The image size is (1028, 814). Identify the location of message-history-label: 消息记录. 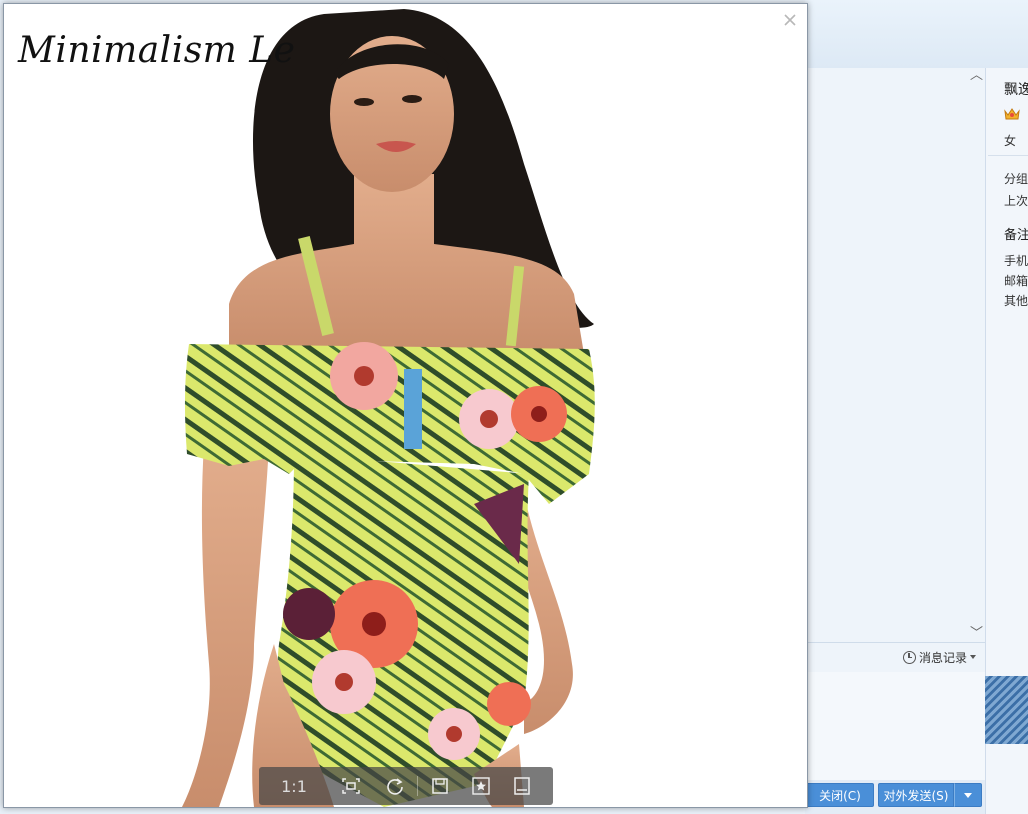
(943, 657).